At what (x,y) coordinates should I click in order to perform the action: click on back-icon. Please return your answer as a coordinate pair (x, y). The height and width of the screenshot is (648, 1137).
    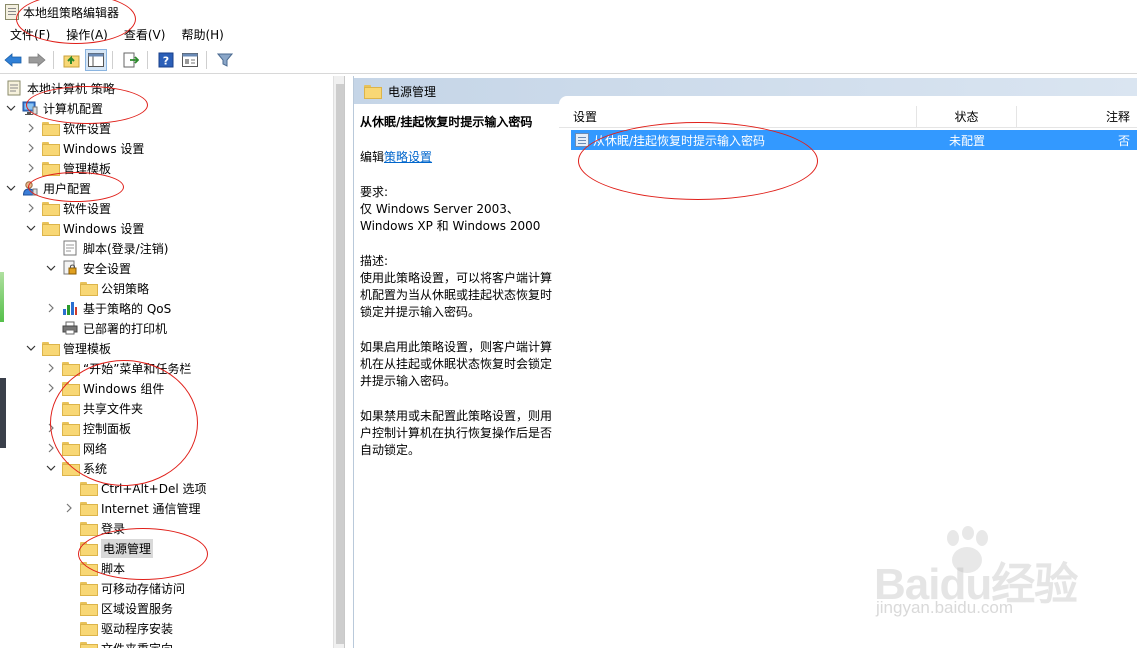
    Looking at the image, I should click on (13, 60).